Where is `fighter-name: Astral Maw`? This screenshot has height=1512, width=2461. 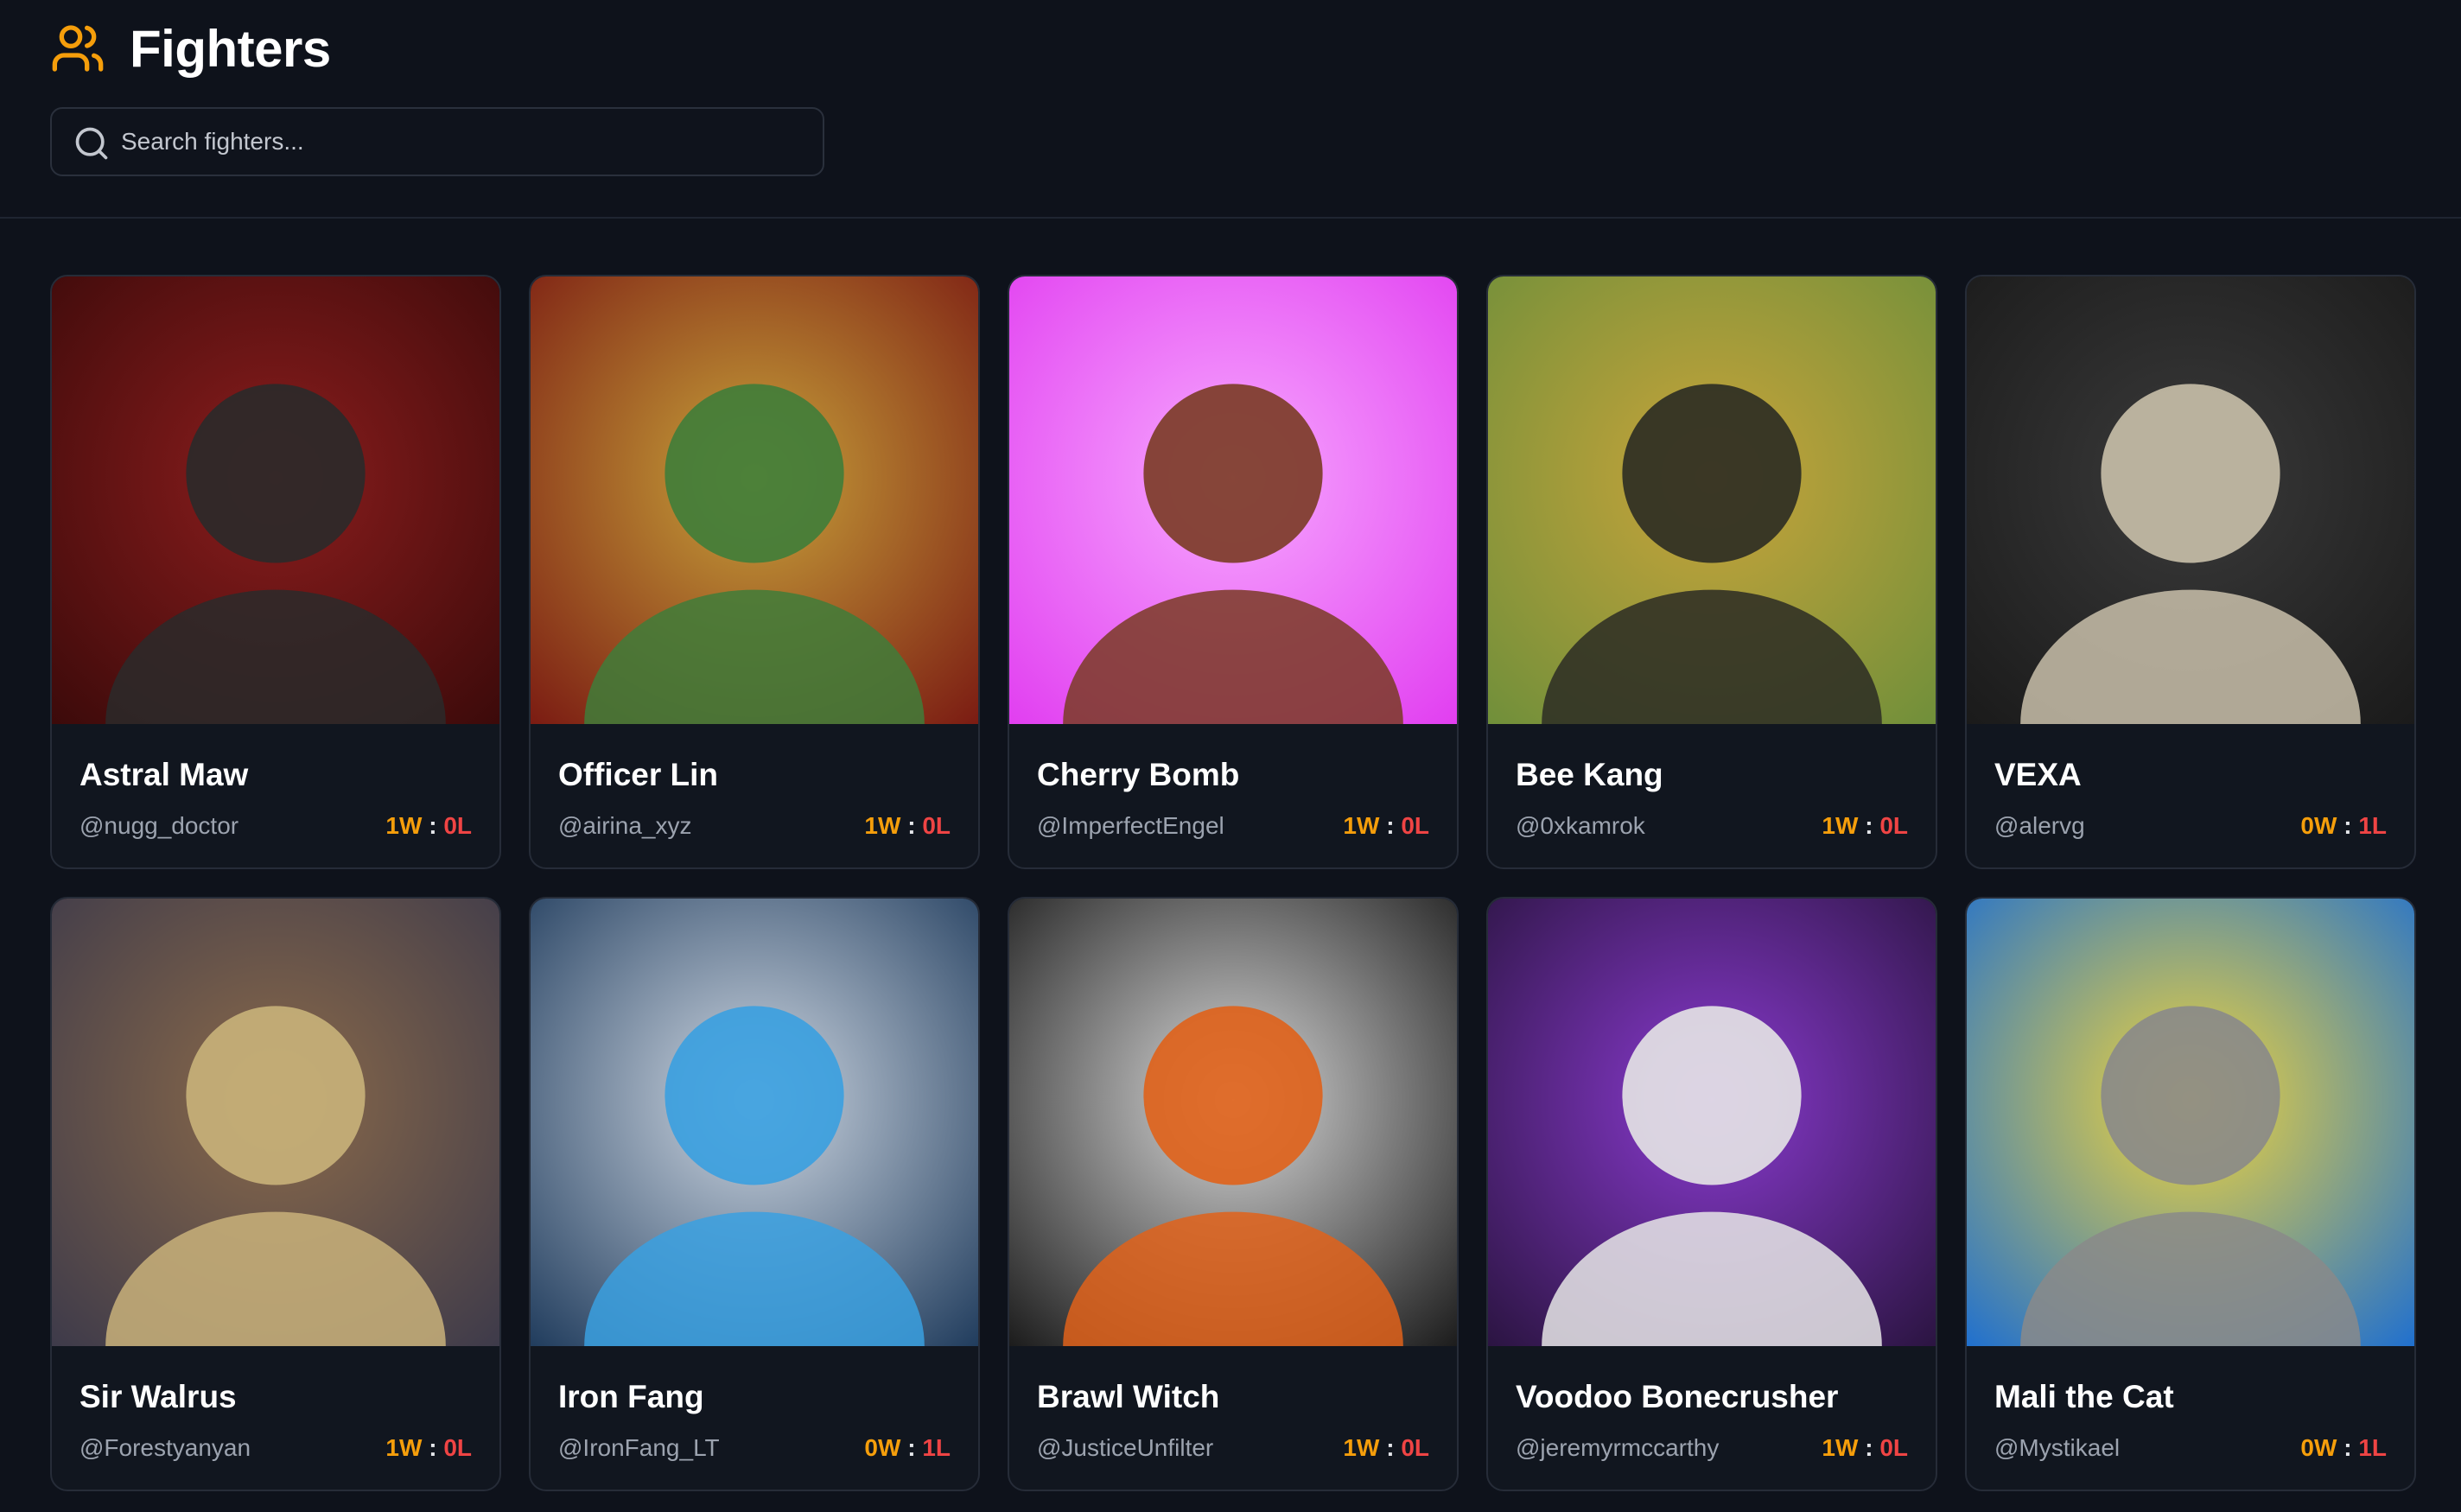
fighter-name: Astral Maw is located at coordinates (164, 774).